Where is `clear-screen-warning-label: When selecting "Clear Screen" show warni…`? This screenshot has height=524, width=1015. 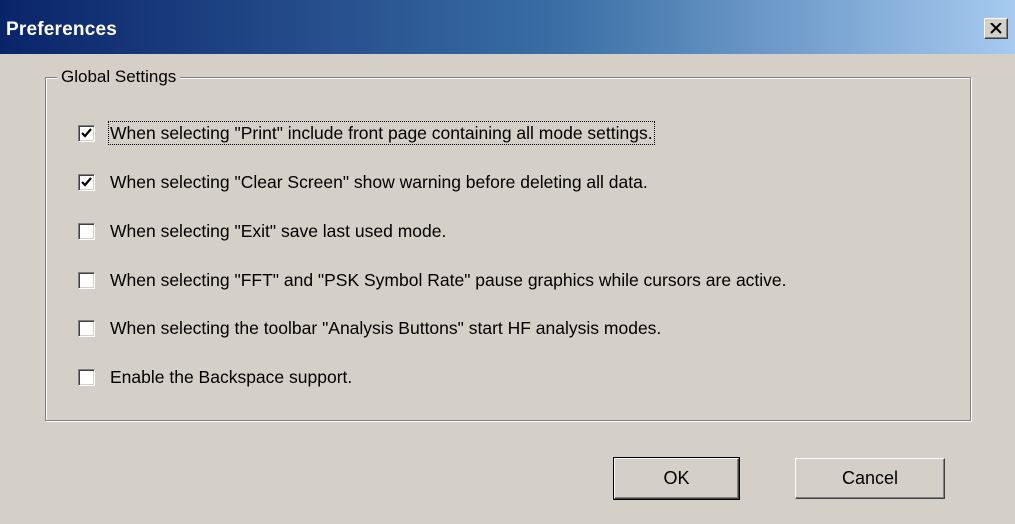 clear-screen-warning-label: When selecting "Clear Screen" show warni… is located at coordinates (379, 182).